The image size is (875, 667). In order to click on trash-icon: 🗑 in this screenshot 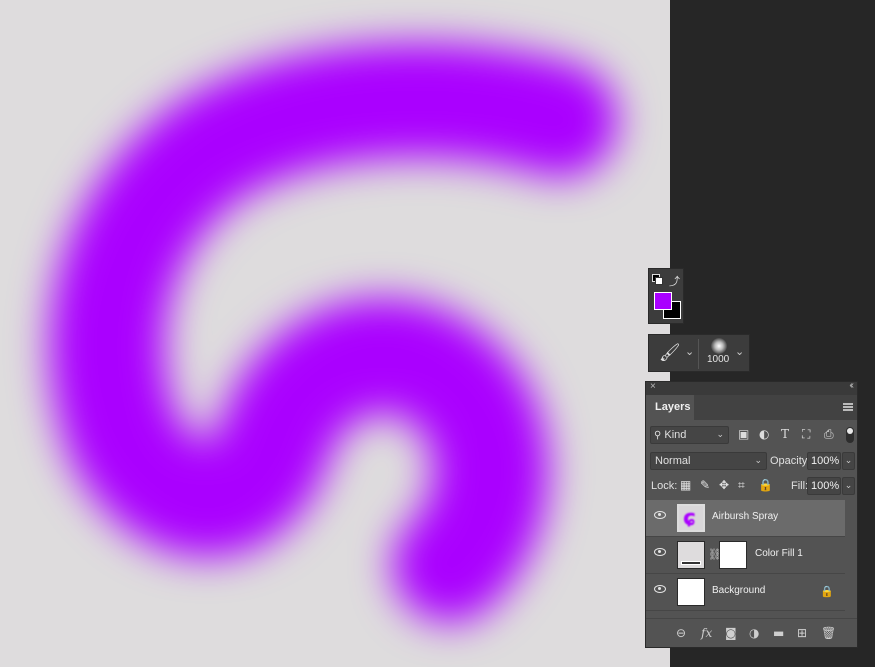, I will do `click(828, 633)`.